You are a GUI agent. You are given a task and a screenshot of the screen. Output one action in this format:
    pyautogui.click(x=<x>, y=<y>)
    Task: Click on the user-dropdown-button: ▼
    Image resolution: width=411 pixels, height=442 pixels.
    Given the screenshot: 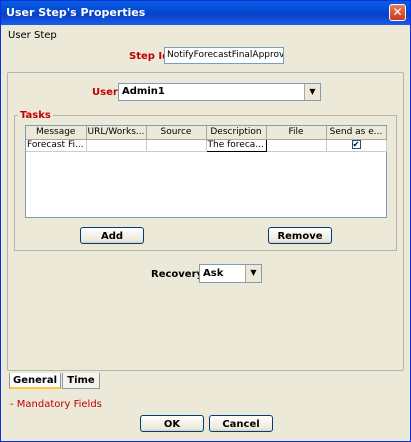 What is the action you would take?
    pyautogui.click(x=312, y=92)
    